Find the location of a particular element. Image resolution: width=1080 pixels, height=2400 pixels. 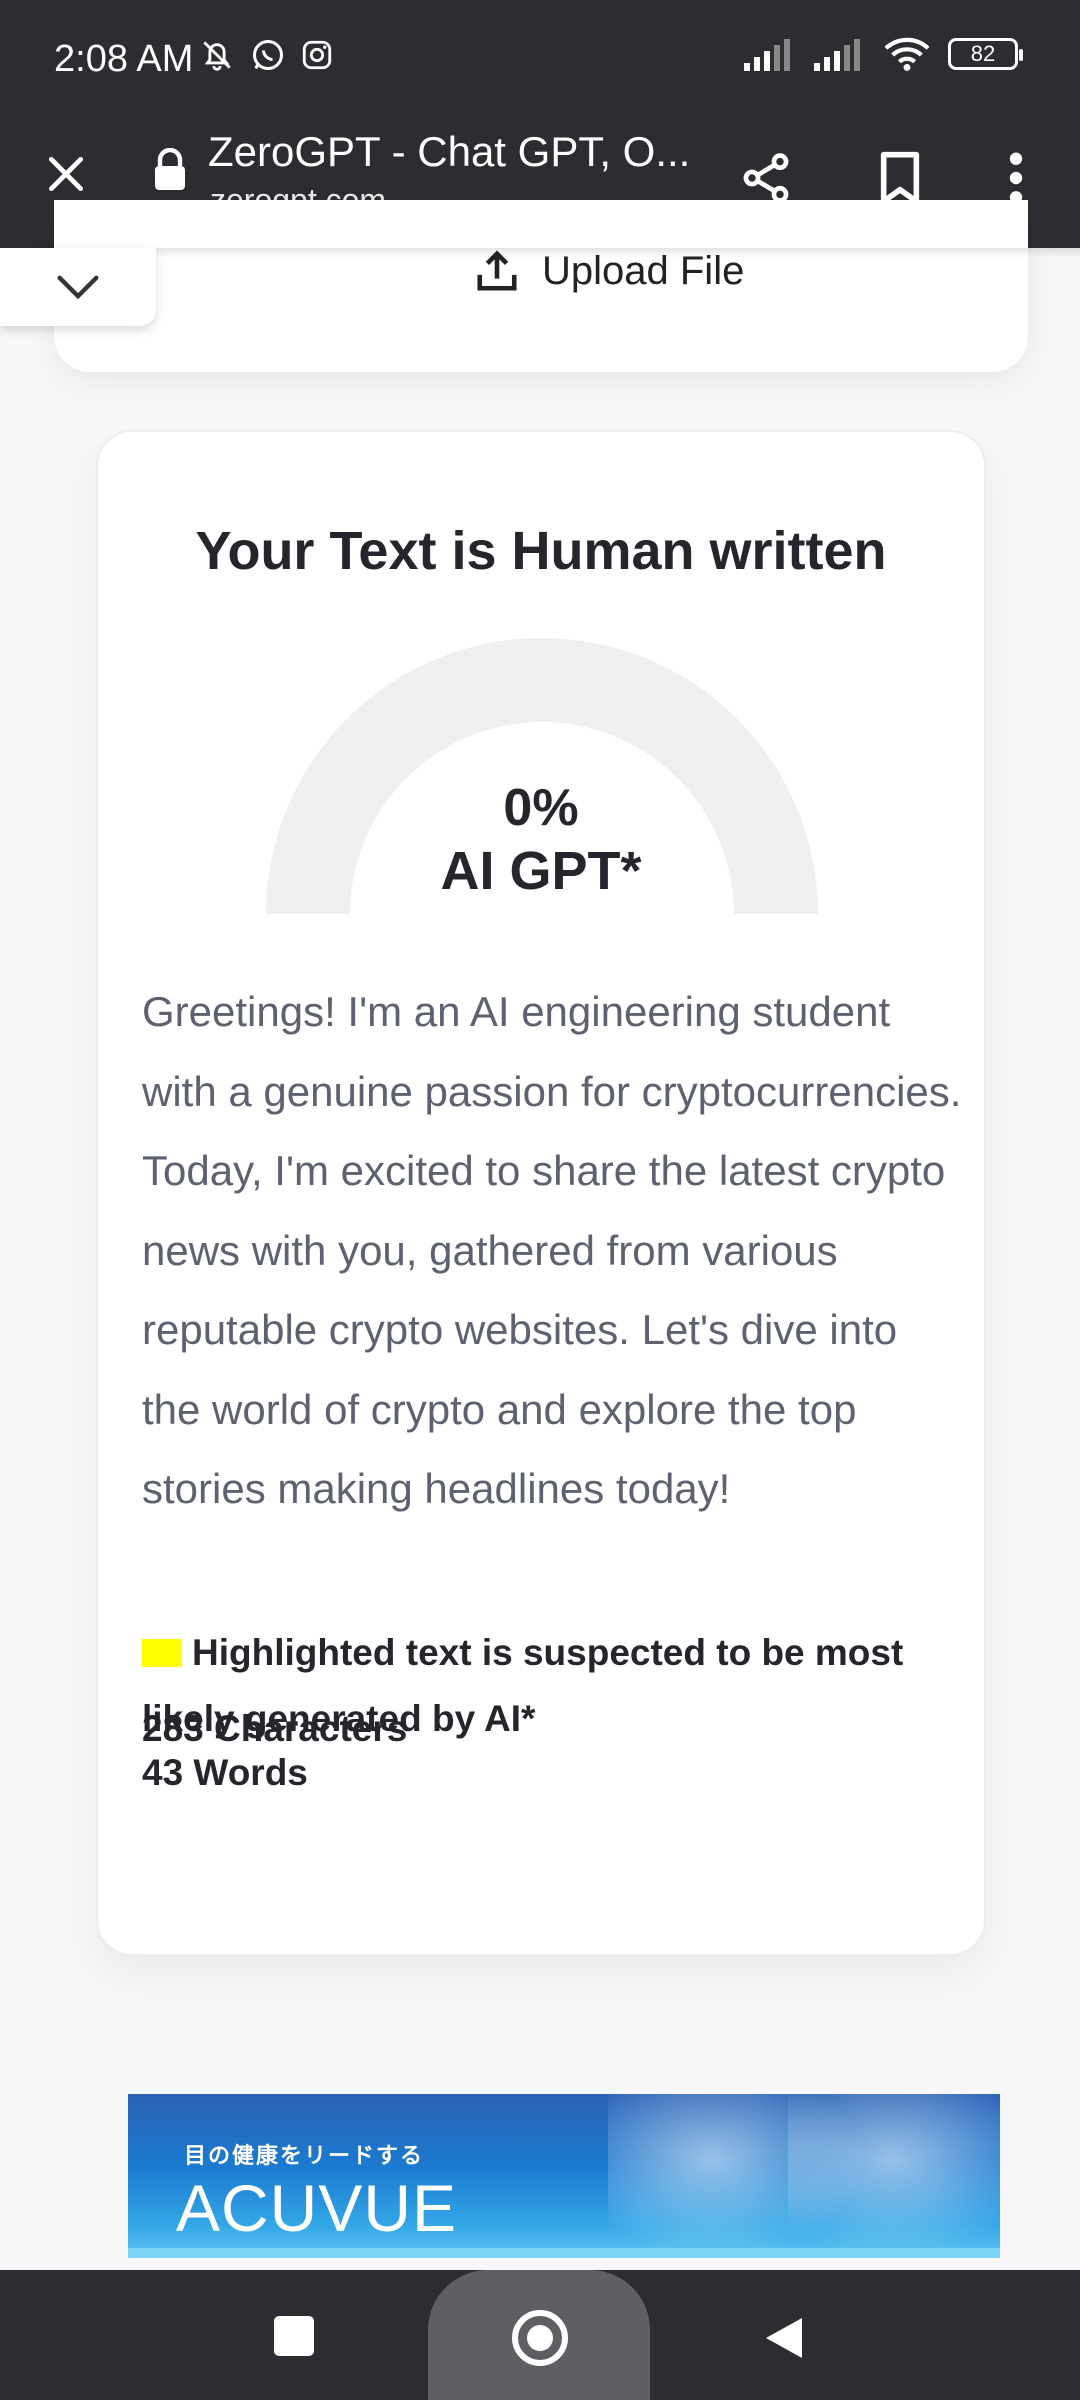

collapse-toggle-button is located at coordinates (78, 287).